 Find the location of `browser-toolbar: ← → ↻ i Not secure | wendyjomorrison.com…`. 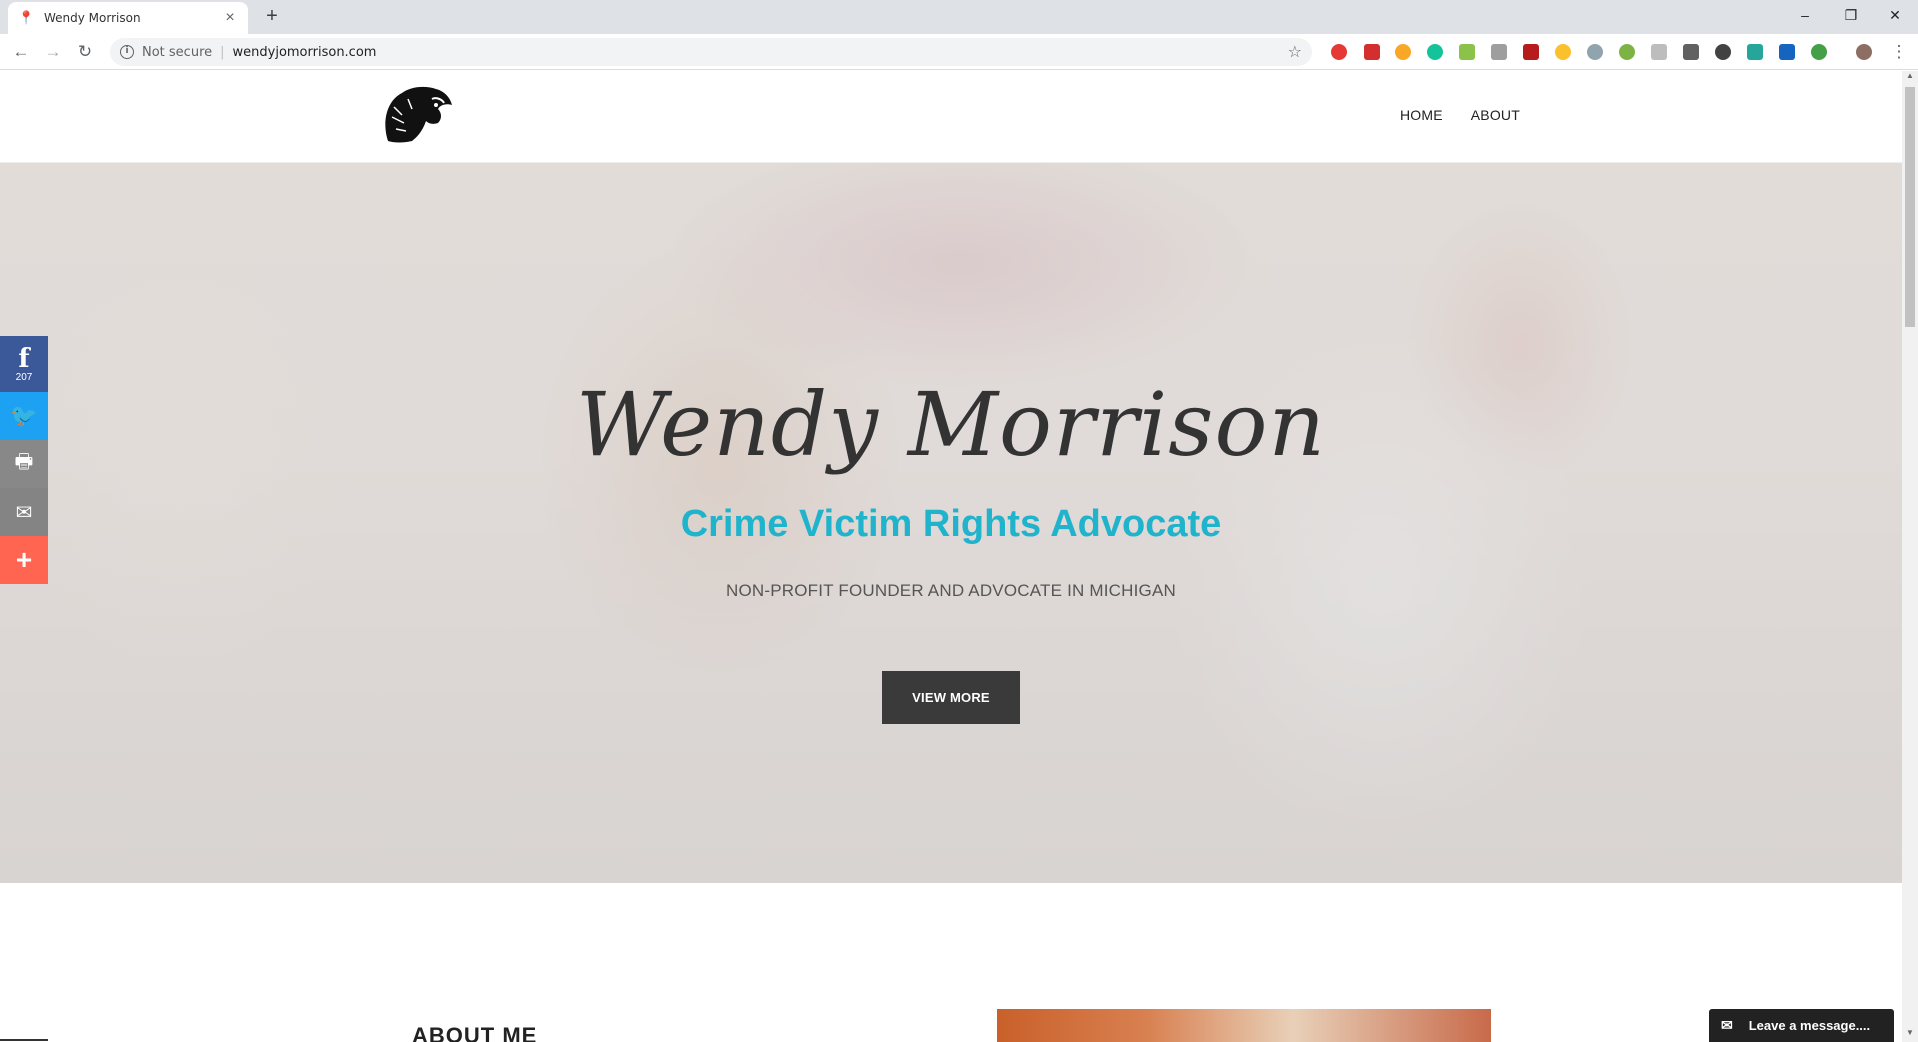

browser-toolbar: ← → ↻ i Not secure | wendyjomorrison.com… is located at coordinates (959, 52).